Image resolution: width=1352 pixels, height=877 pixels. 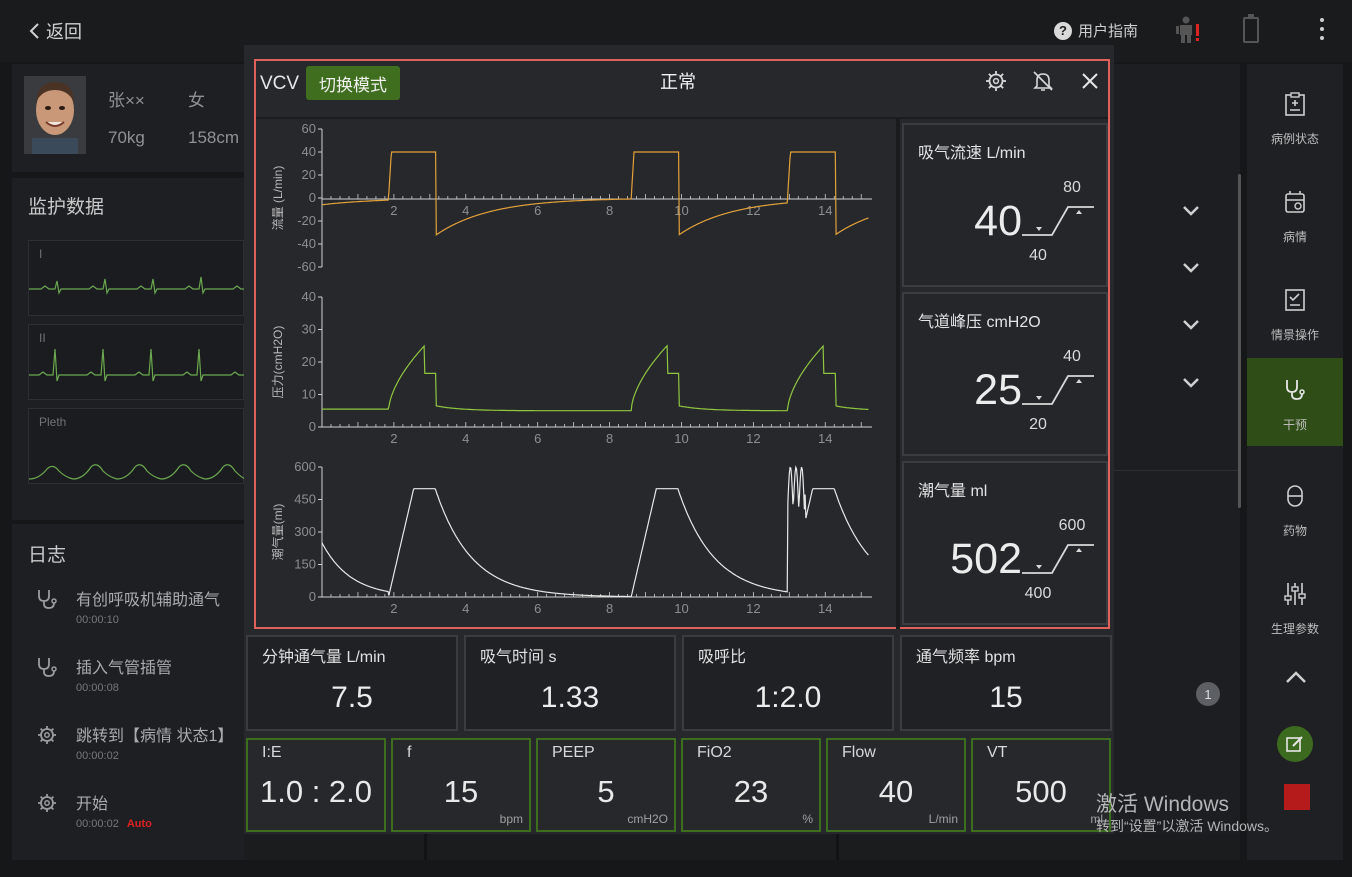 What do you see at coordinates (1295, 606) in the screenshot?
I see `sidebar-item-physiology: 生理参数` at bounding box center [1295, 606].